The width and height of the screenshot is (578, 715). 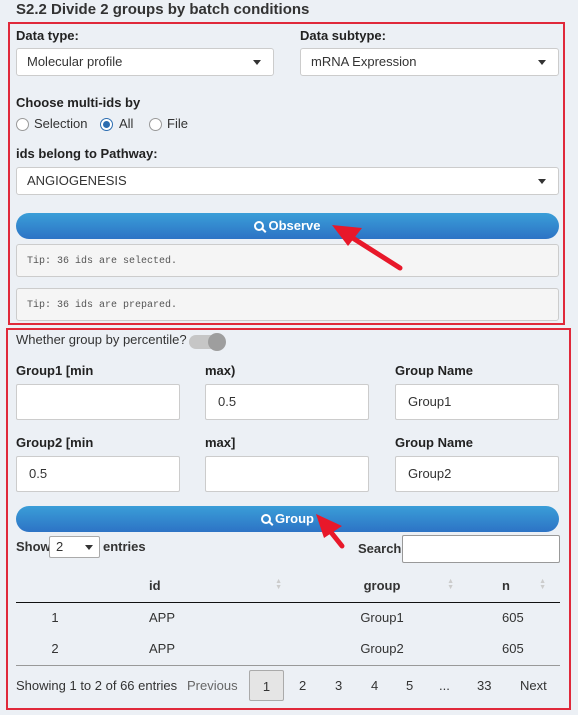 What do you see at coordinates (477, 474) in the screenshot?
I see `group2-name-input: Group2` at bounding box center [477, 474].